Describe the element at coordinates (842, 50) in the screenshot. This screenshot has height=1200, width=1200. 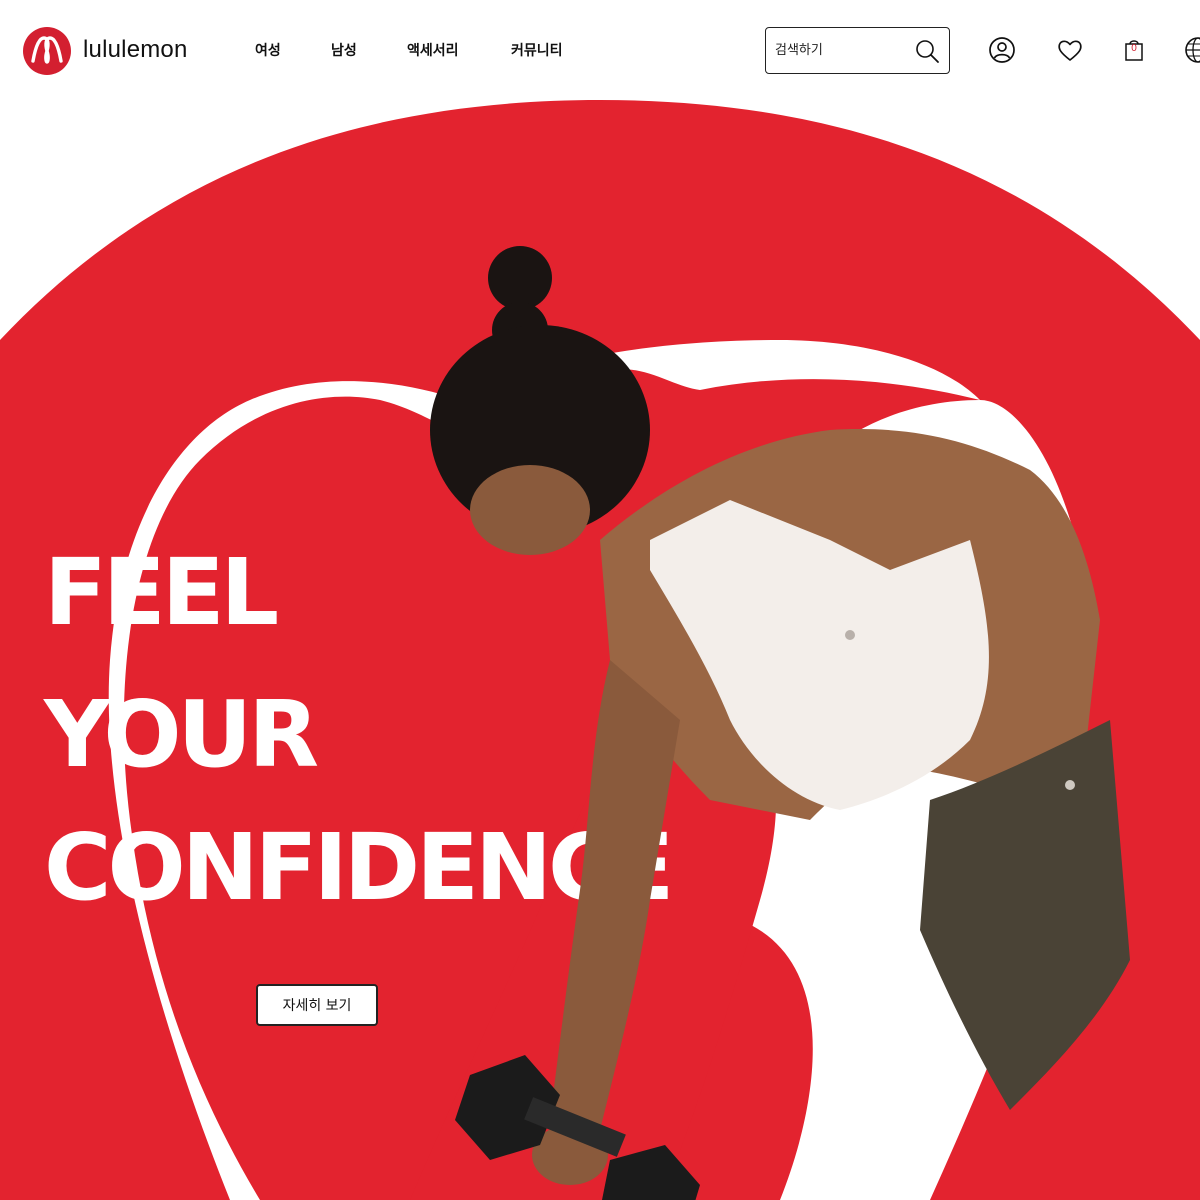
I see `search-input` at that location.